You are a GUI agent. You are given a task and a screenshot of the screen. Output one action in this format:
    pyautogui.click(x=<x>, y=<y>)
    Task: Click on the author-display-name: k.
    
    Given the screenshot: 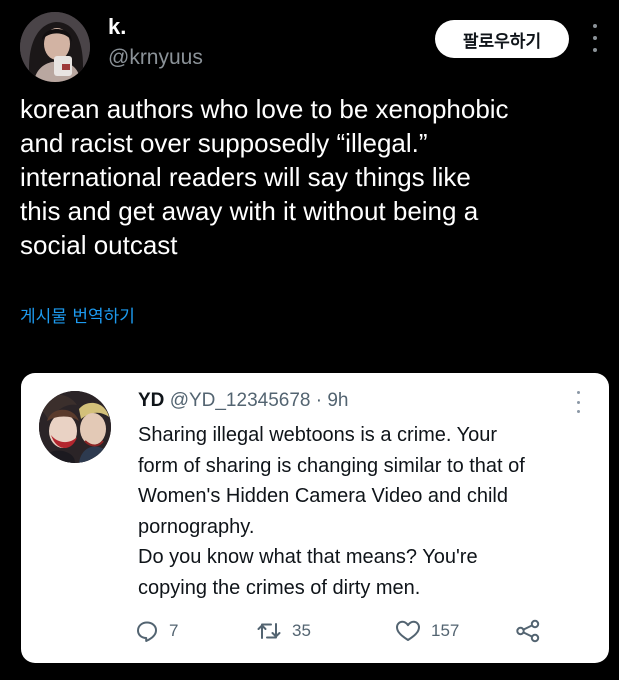 What is the action you would take?
    pyautogui.click(x=117, y=27)
    